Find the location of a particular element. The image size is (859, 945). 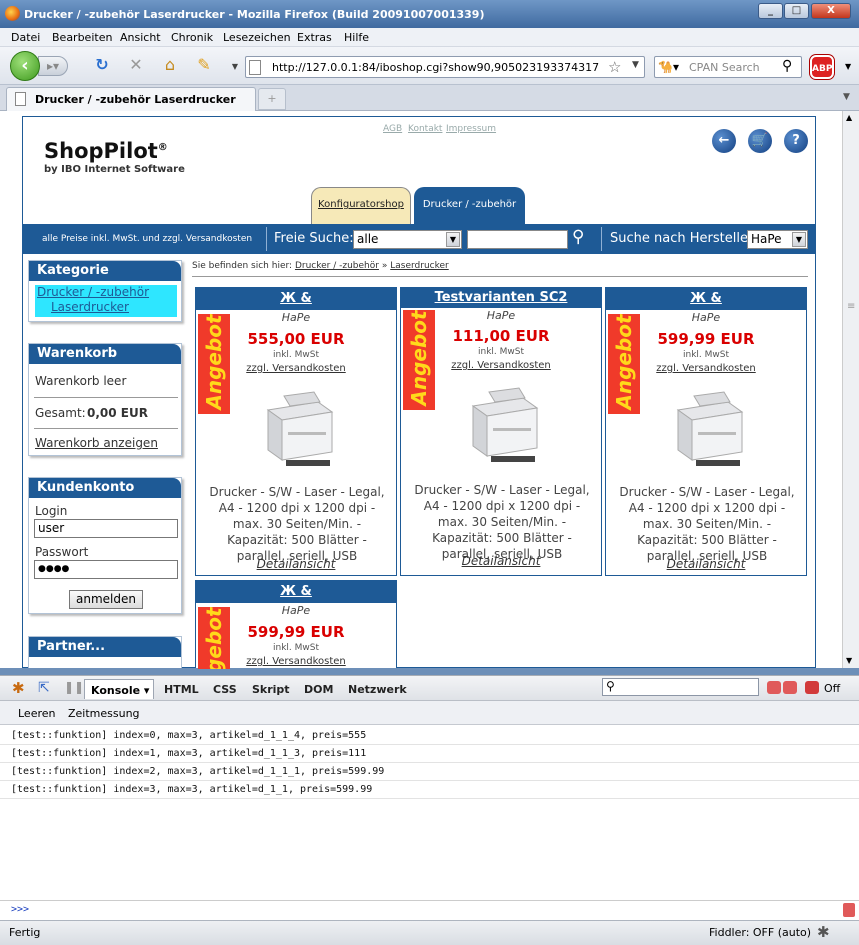

tab-konfiguratorshop: Konfiguratorshop is located at coordinates (361, 206).